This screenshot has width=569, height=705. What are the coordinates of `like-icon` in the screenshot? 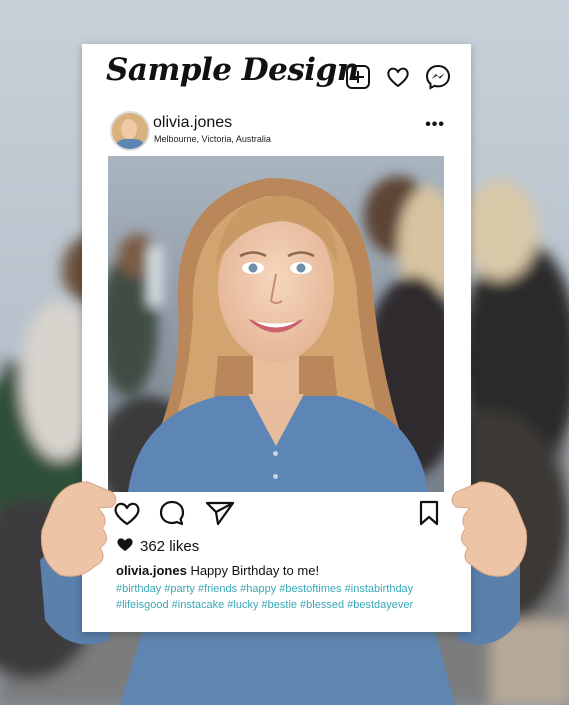 It's located at (127, 515).